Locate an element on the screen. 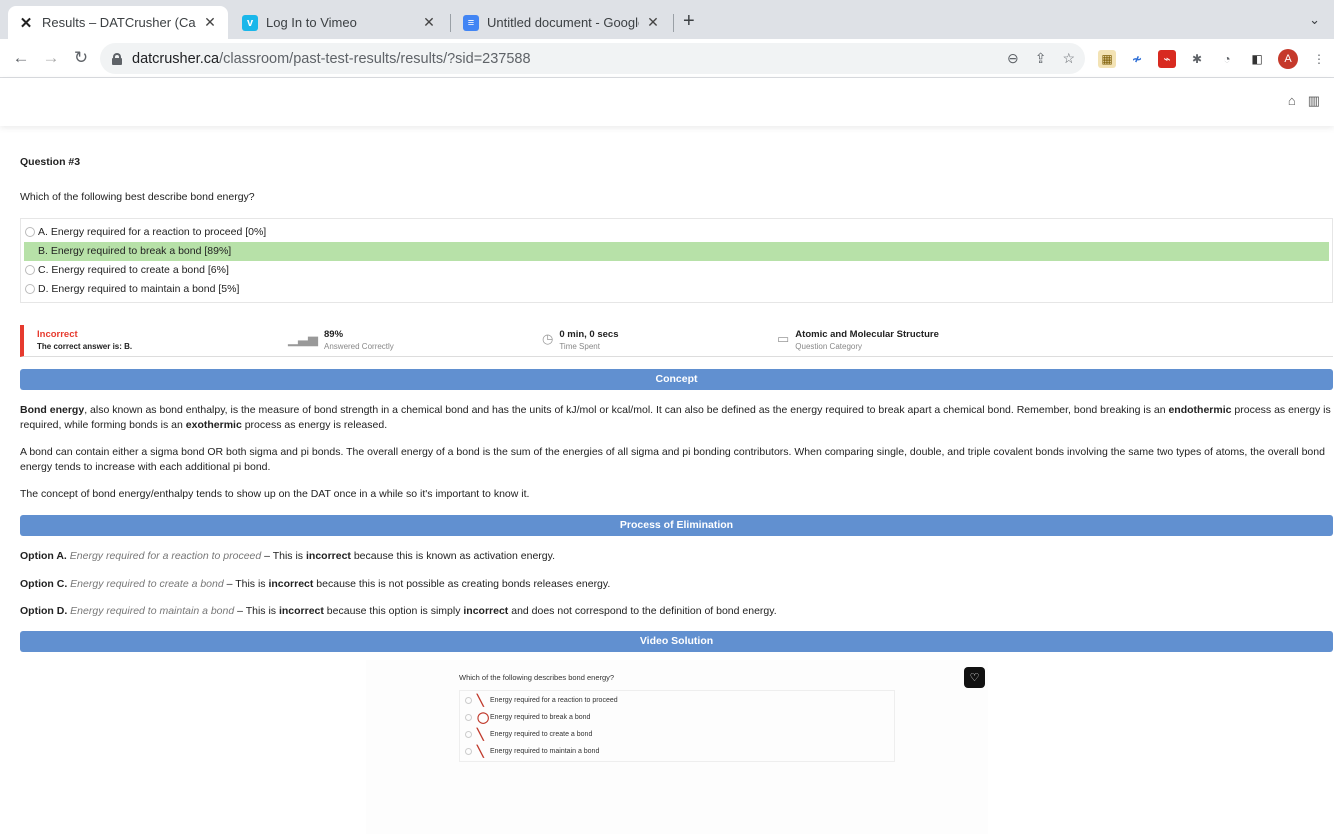  tab-title: Untitled document - Google Do is located at coordinates (563, 22).